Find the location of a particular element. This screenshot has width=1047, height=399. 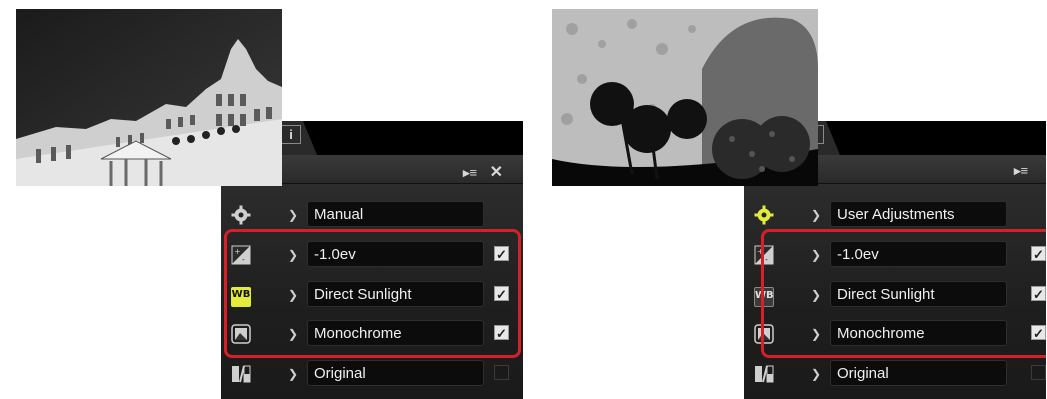

building-photo is located at coordinates (149, 97).